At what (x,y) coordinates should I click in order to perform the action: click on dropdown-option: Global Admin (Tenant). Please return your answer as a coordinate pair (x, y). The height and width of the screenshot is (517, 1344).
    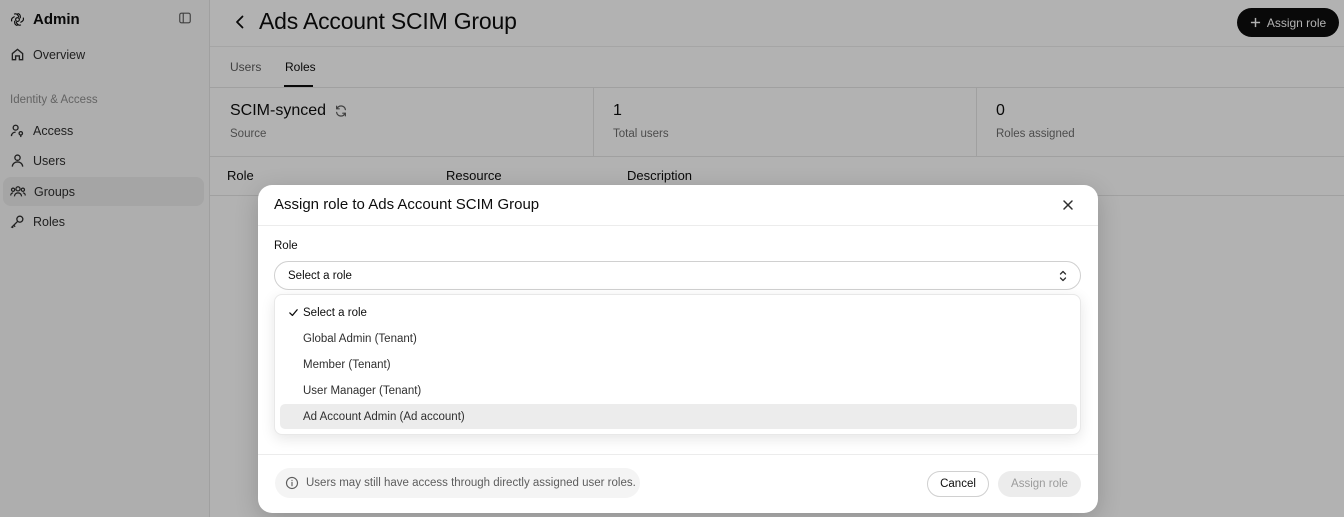
    Looking at the image, I should click on (678, 338).